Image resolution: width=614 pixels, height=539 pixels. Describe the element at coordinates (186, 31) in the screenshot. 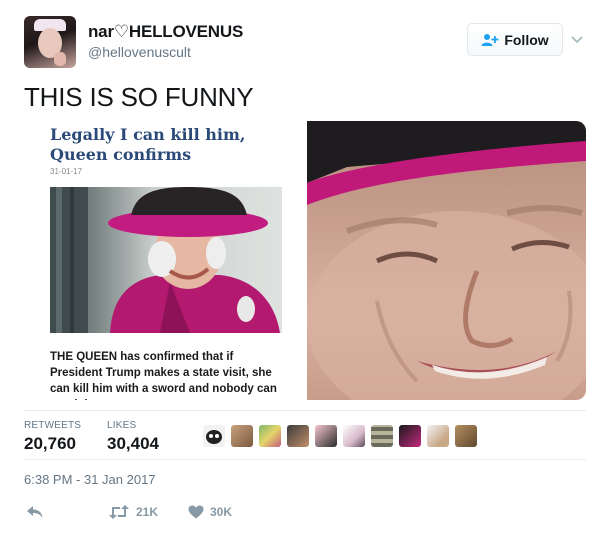

I see `display-name-suffix: HELLOVENUS` at that location.